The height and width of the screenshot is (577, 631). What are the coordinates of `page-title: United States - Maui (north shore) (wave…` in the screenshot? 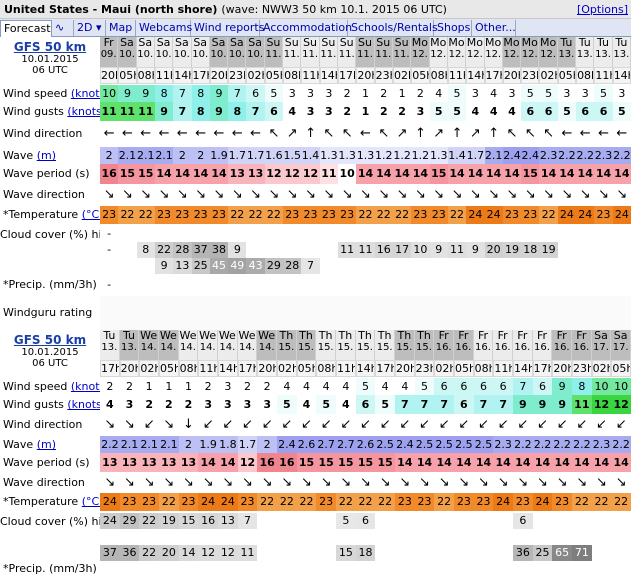 It's located at (225, 9).